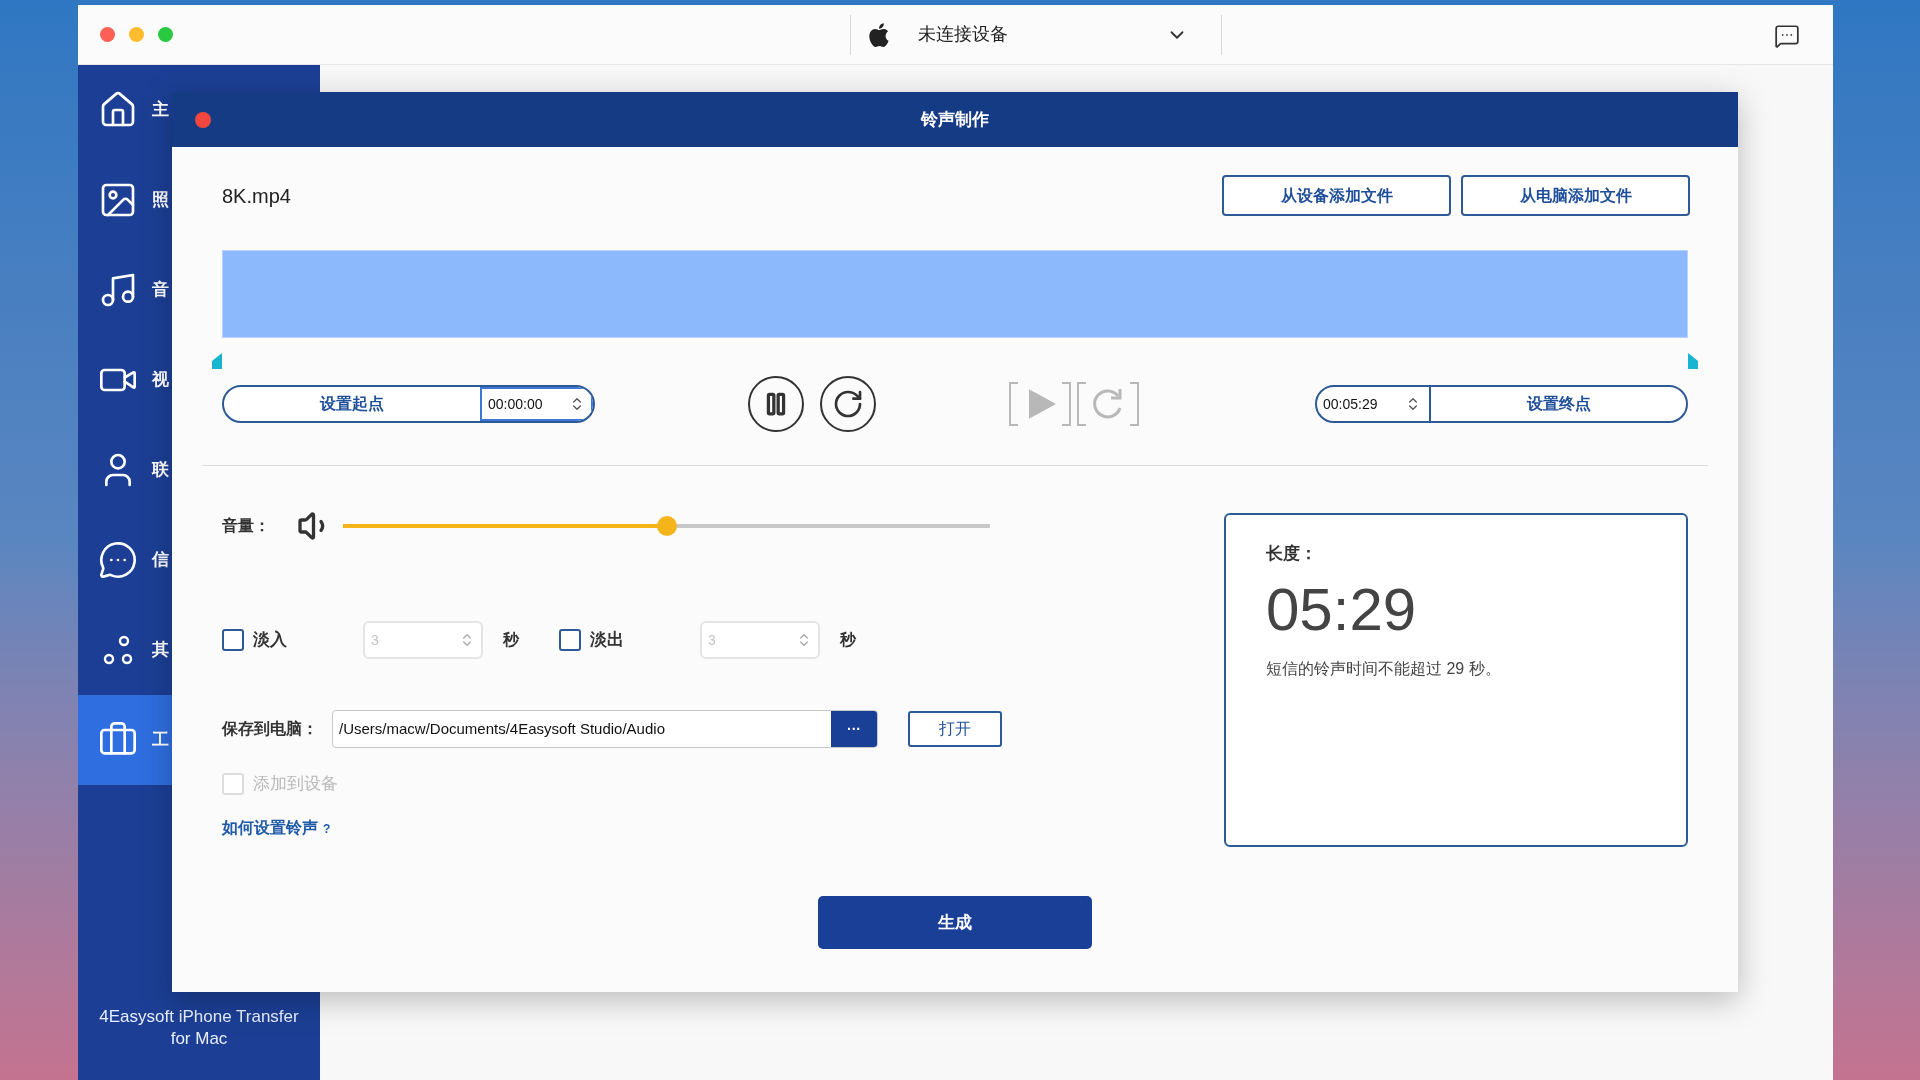 The height and width of the screenshot is (1080, 1920). I want to click on sidebar-label: 联, so click(160, 470).